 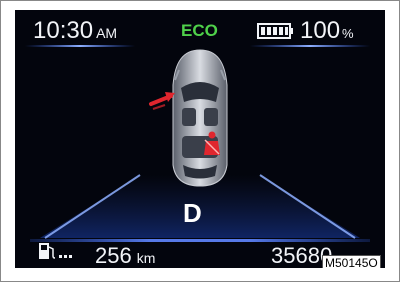 What do you see at coordinates (200, 118) in the screenshot?
I see `car-top-view-icon` at bounding box center [200, 118].